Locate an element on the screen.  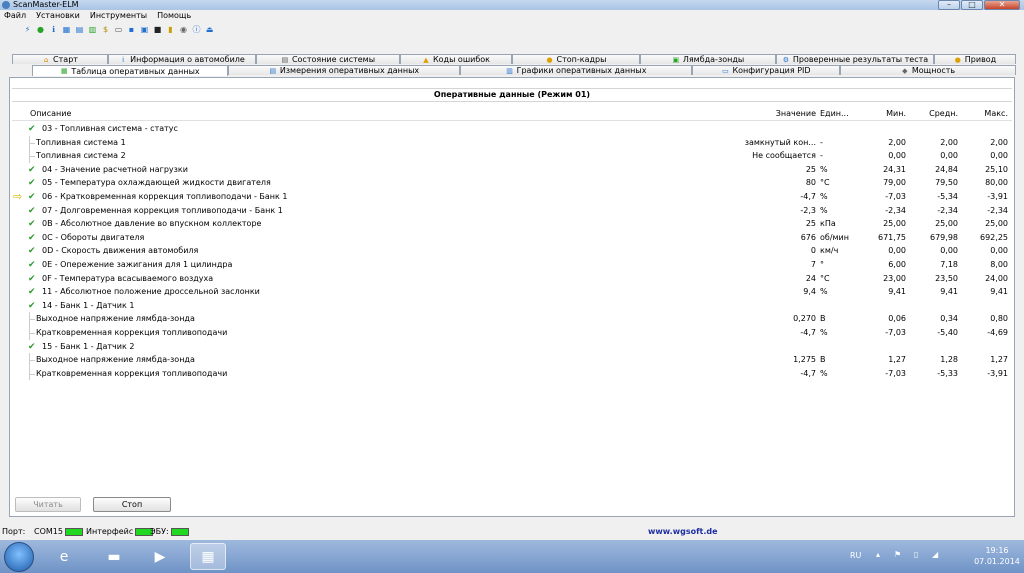
menu-settings: Установки is located at coordinates (58, 16).